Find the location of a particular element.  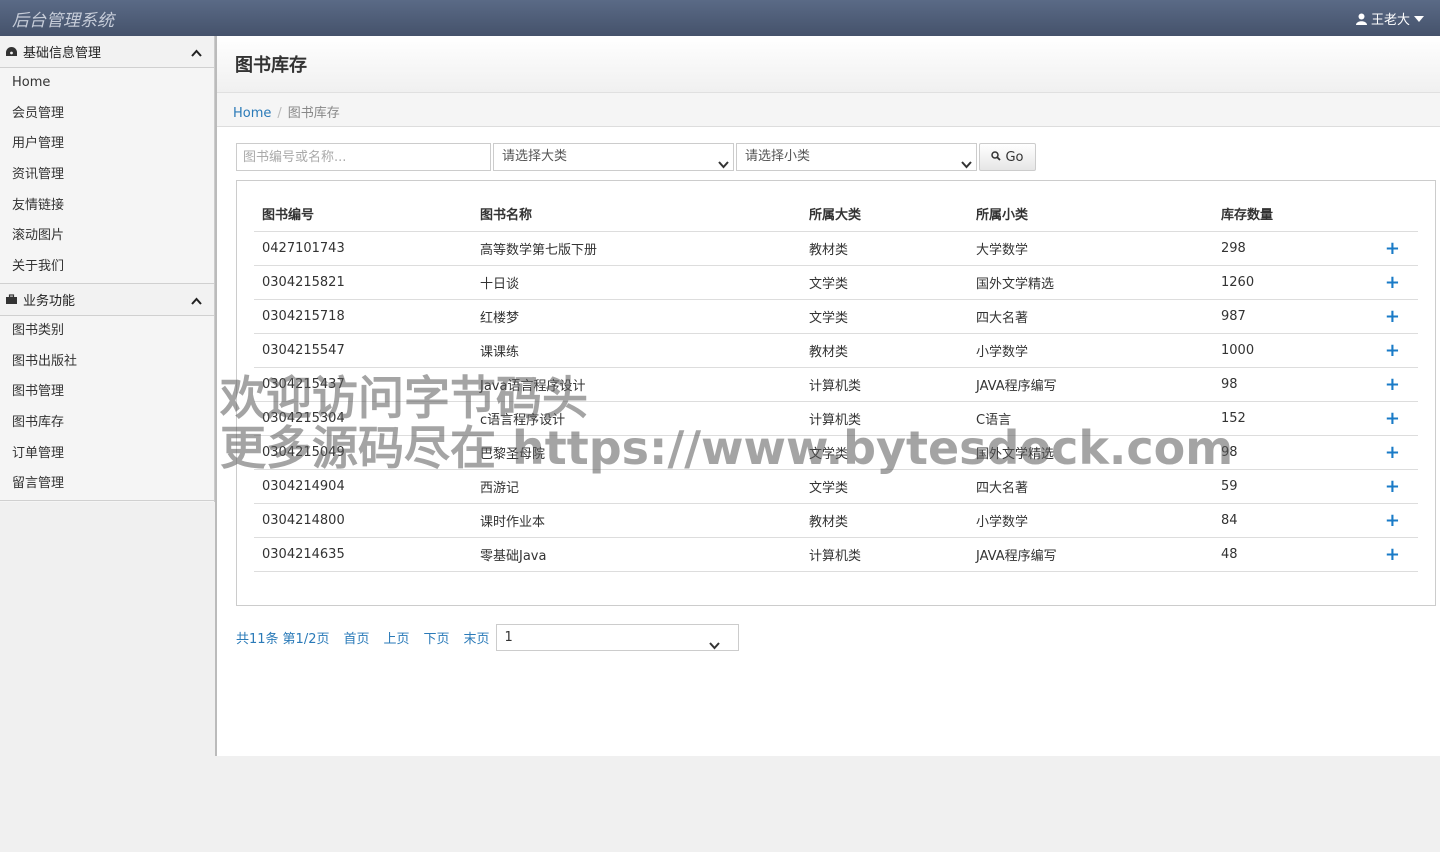

table-cell: 59 is located at coordinates (1285, 486).